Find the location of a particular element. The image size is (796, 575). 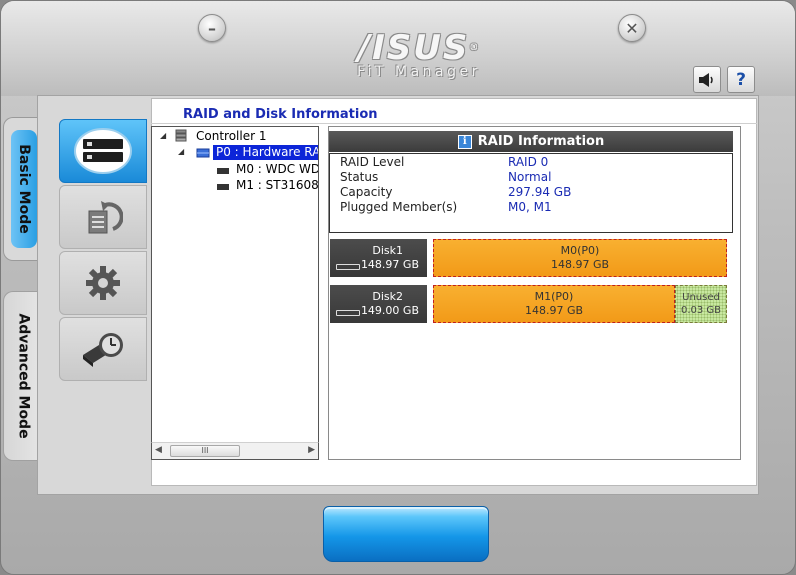

scrollbar-thumb: III is located at coordinates (205, 451).